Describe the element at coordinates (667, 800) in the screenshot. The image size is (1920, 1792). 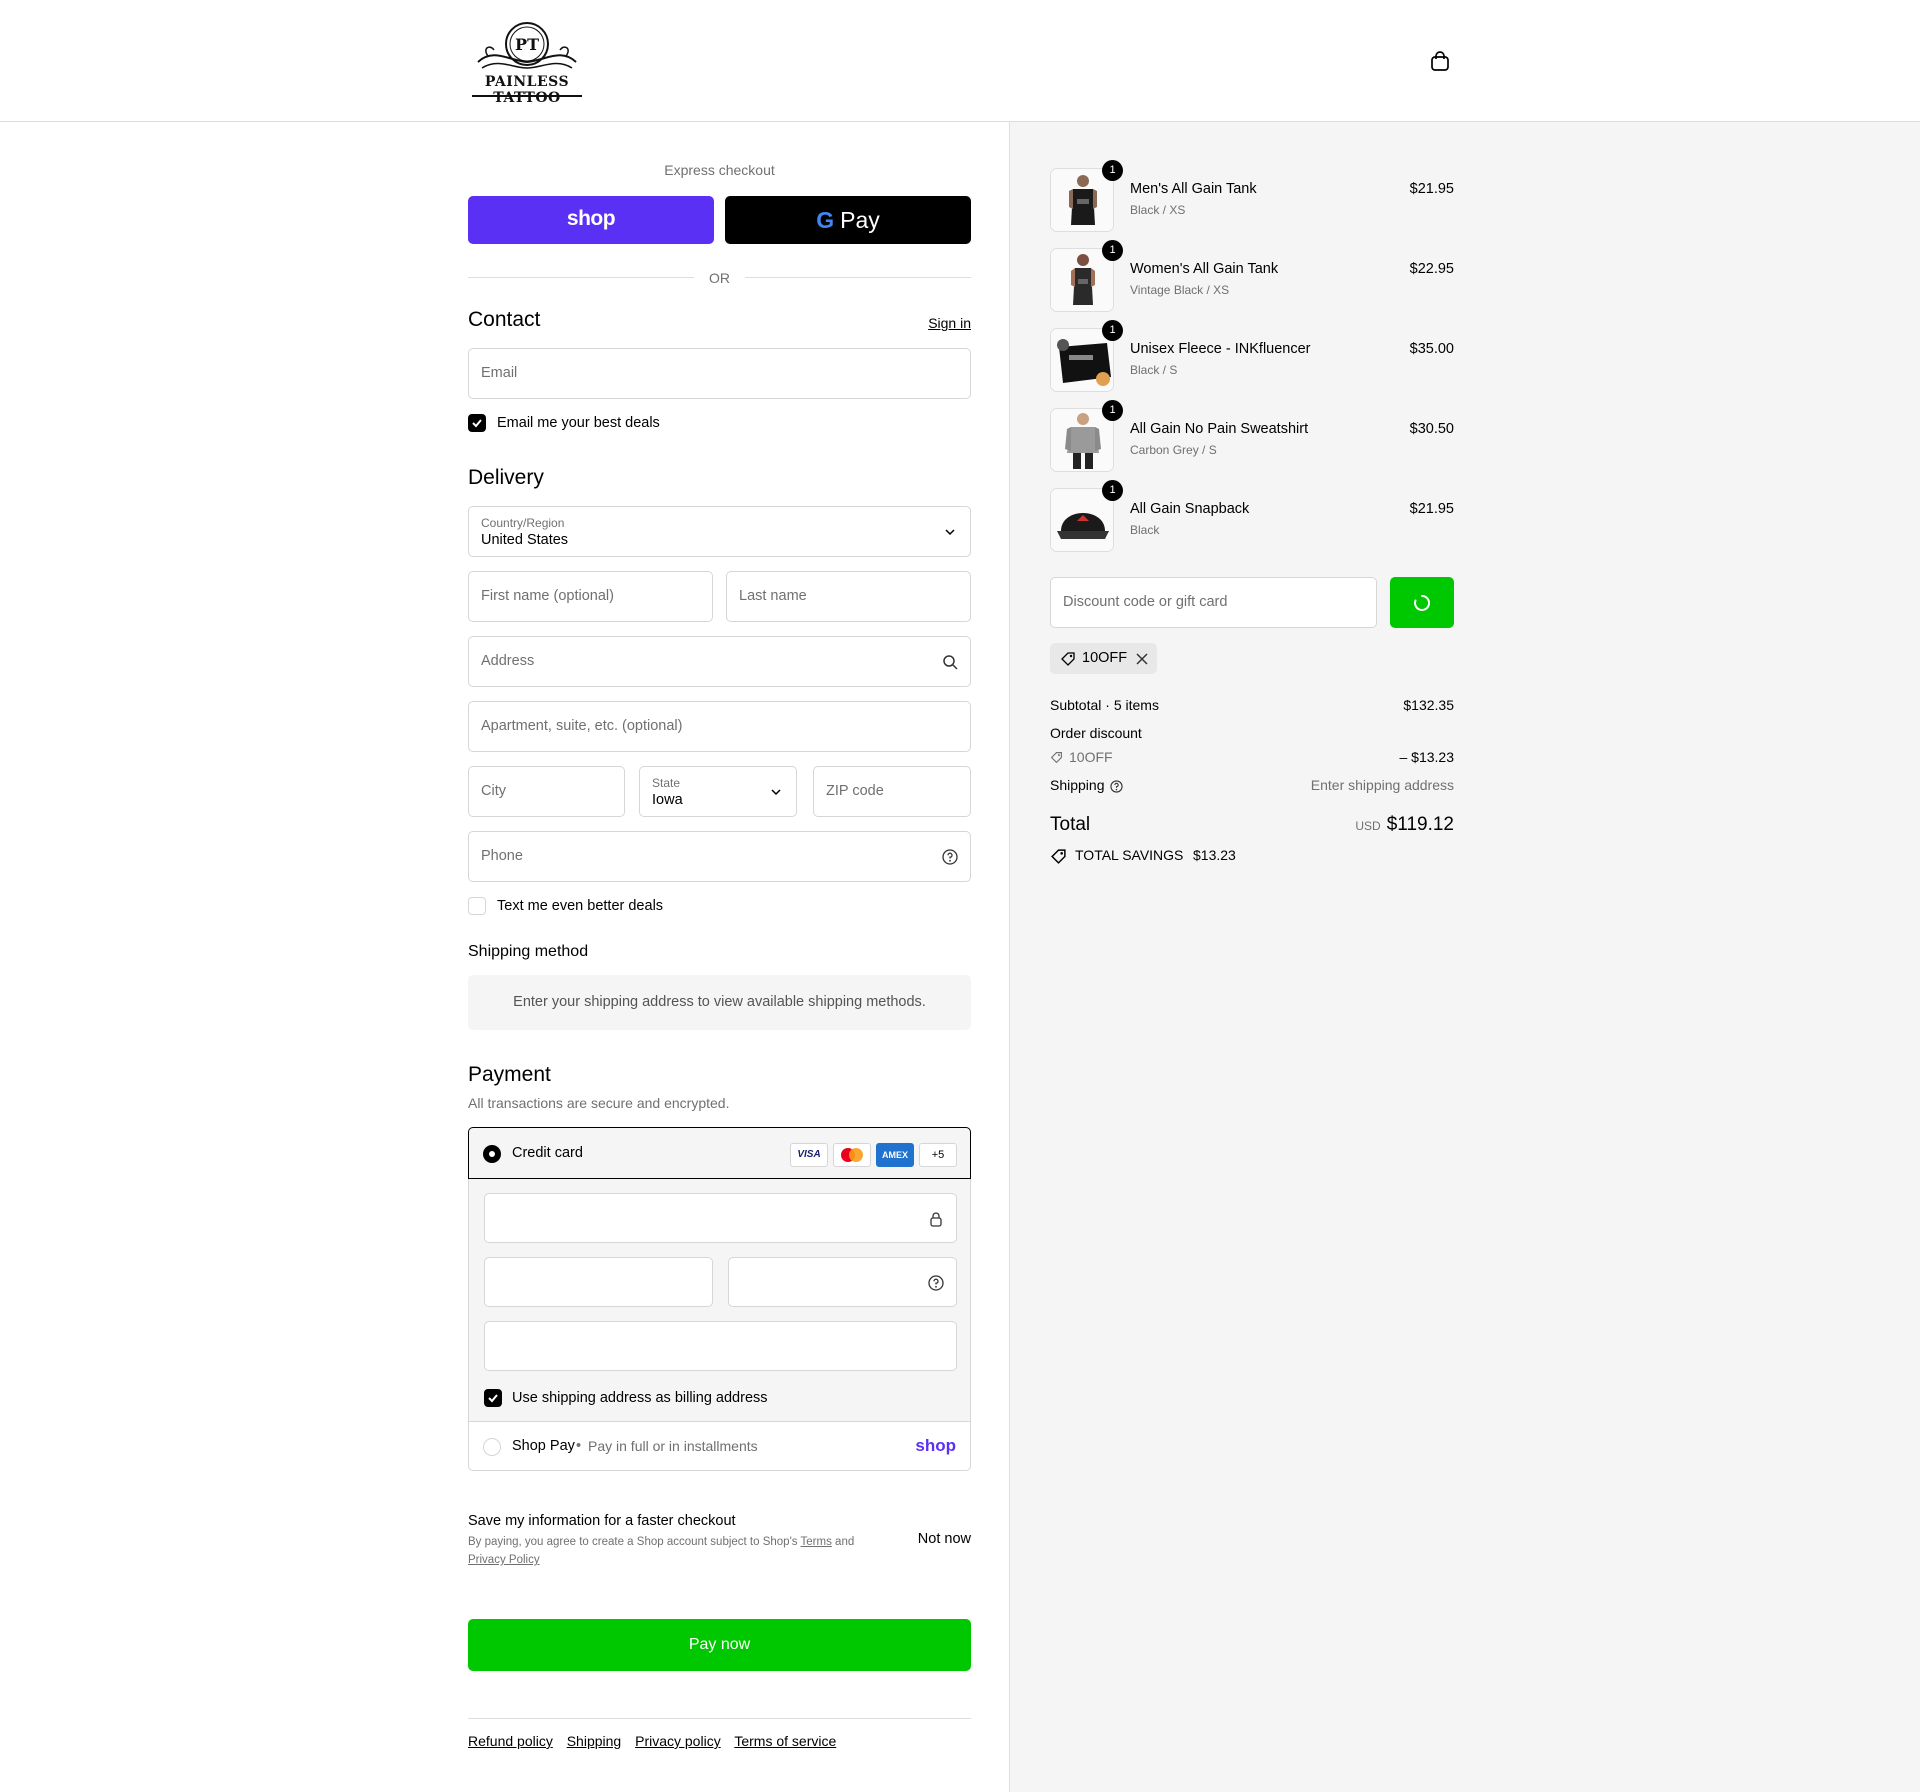
I see `state-value: Iowa` at that location.